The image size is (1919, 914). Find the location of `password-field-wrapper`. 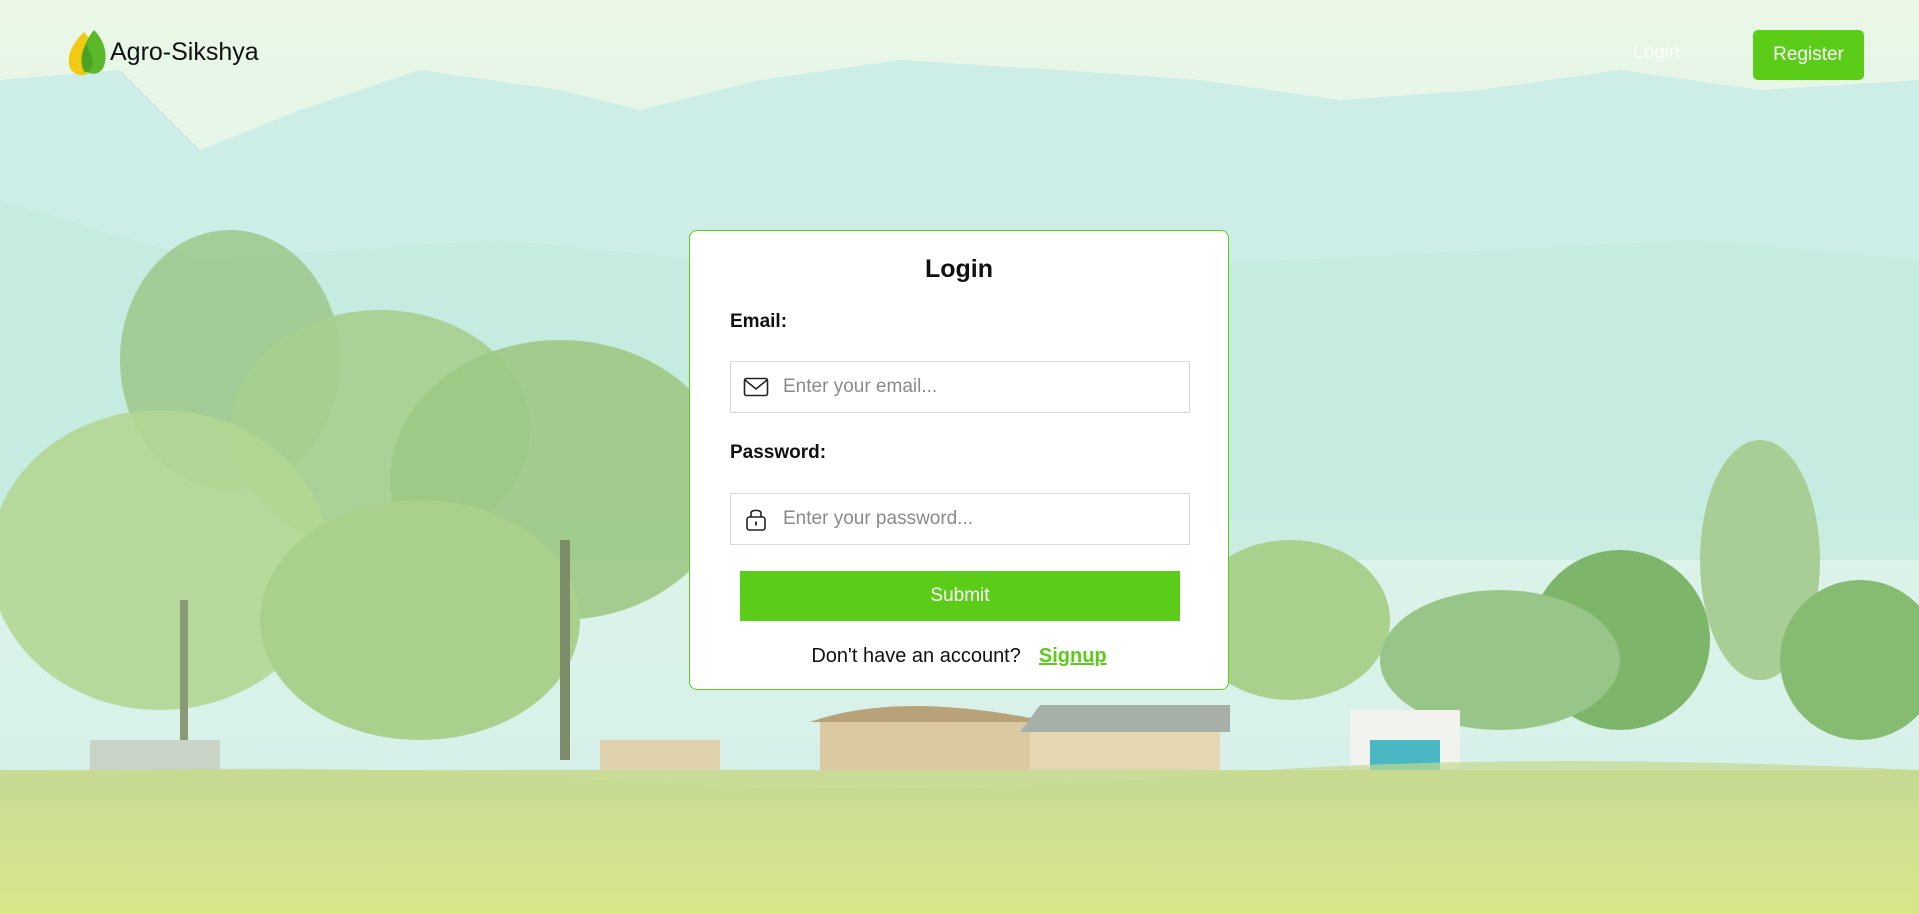

password-field-wrapper is located at coordinates (960, 519).